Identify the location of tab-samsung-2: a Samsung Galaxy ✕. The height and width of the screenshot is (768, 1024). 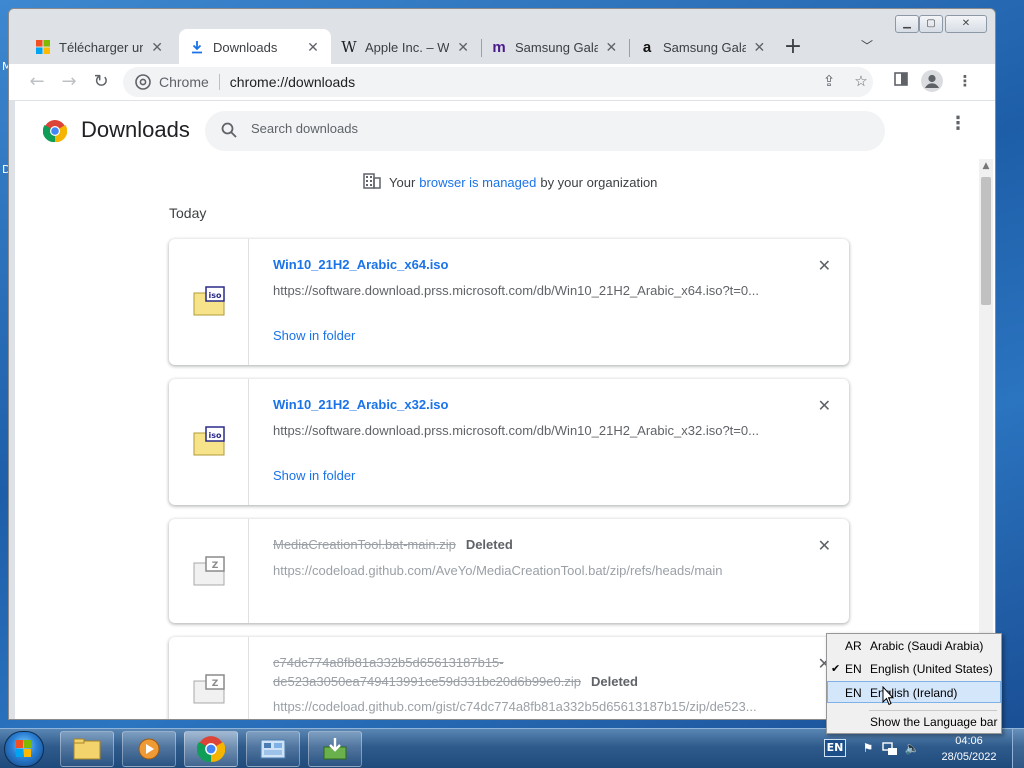
(703, 47).